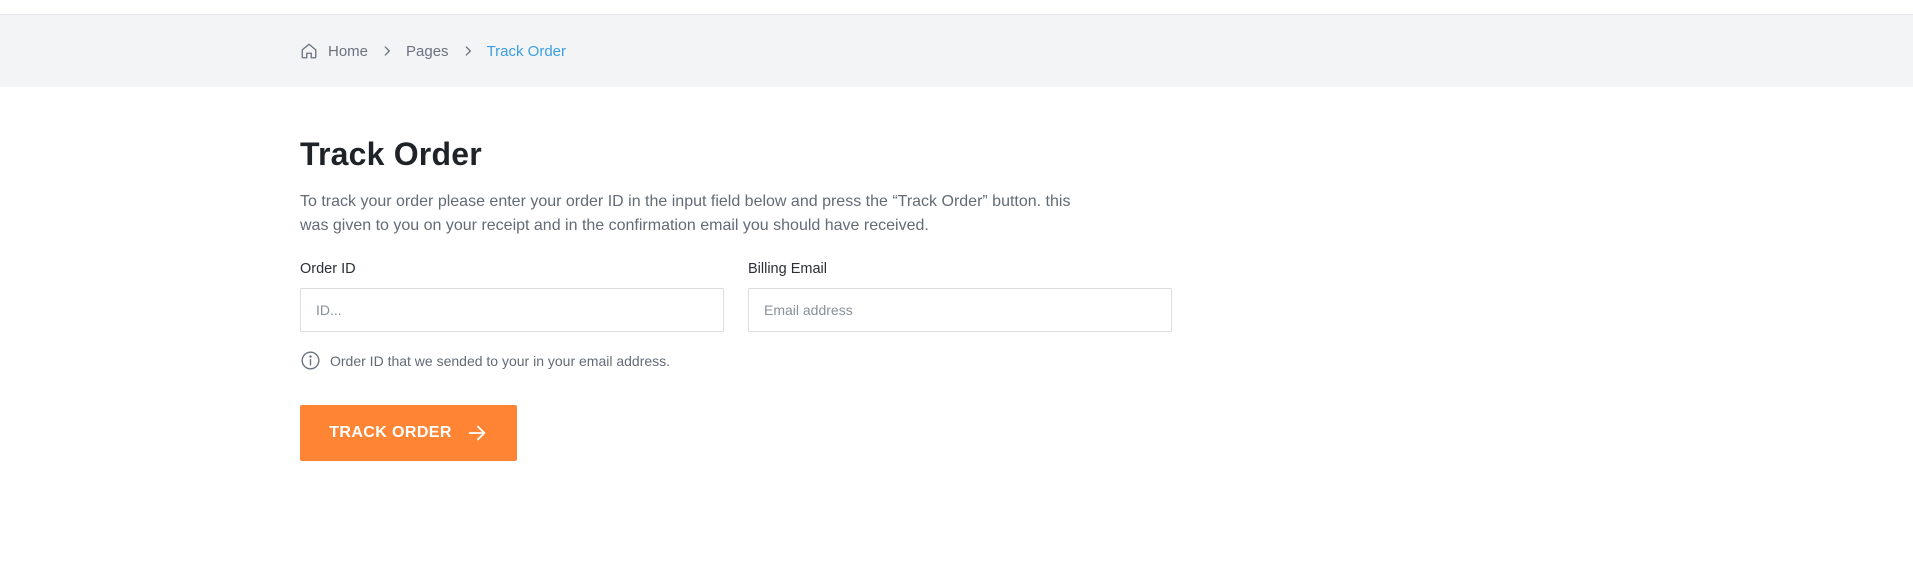 The height and width of the screenshot is (586, 1913). Describe the element at coordinates (477, 433) in the screenshot. I see `arrow-right-icon` at that location.